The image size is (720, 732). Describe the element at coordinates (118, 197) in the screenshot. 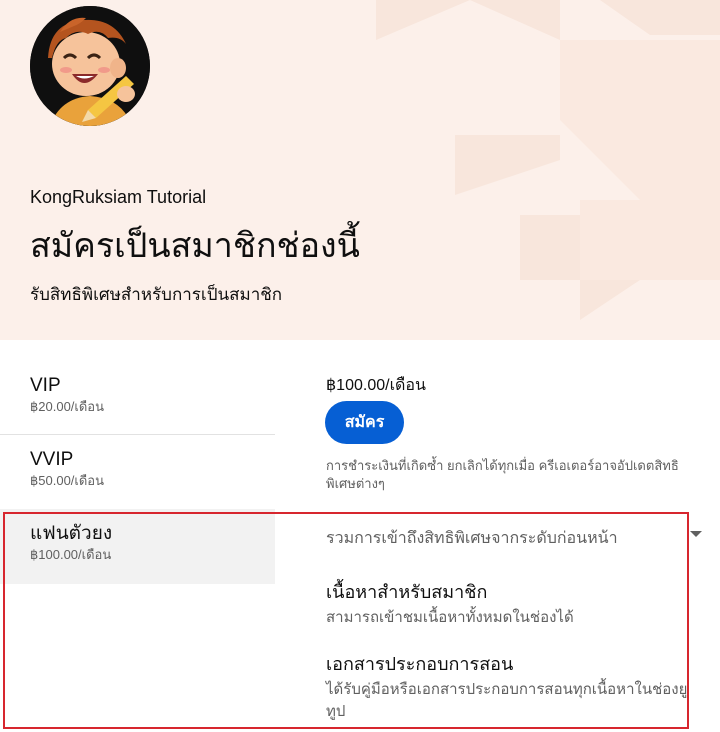

I see `channel-name: KongRuksiam Tutorial` at that location.